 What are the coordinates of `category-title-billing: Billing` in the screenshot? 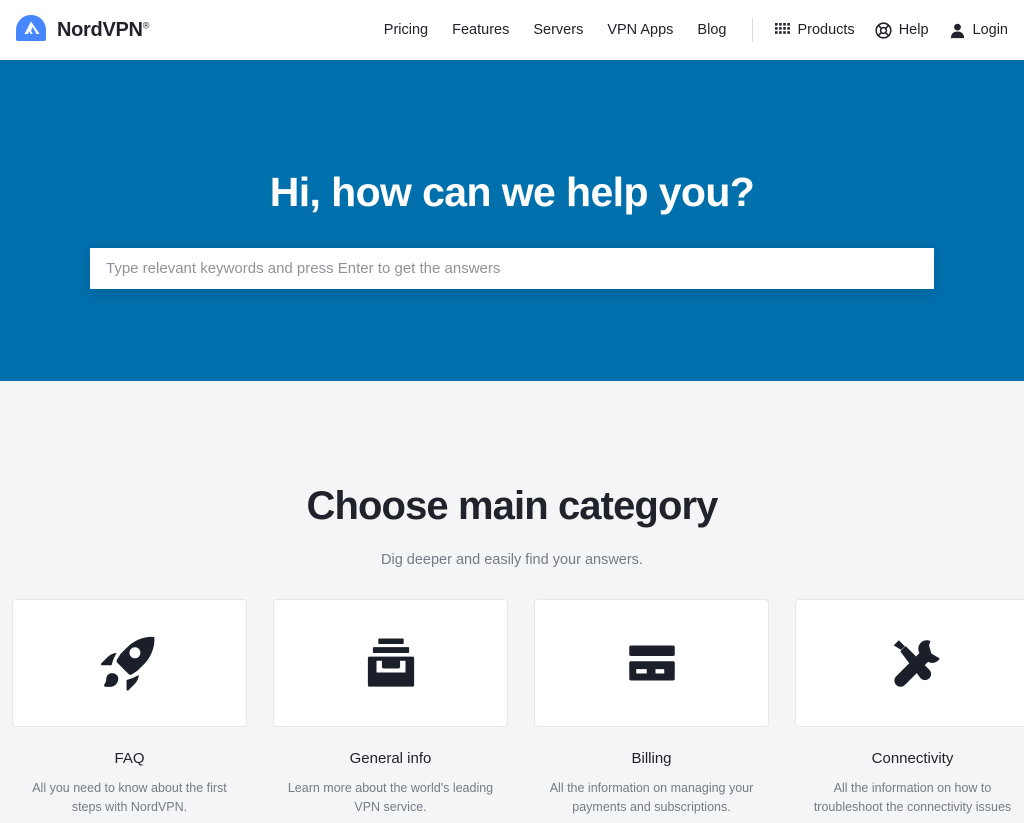 It's located at (651, 758).